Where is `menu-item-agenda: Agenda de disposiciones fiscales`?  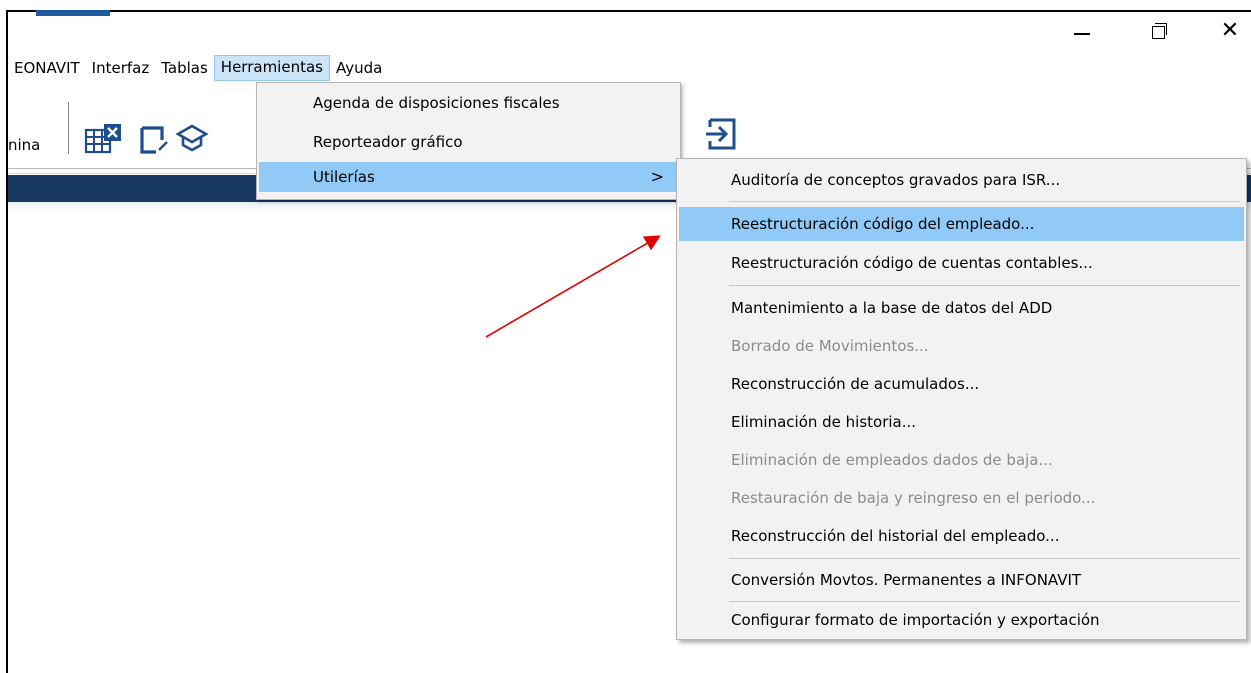
menu-item-agenda: Agenda de disposiciones fiscales is located at coordinates (468, 103).